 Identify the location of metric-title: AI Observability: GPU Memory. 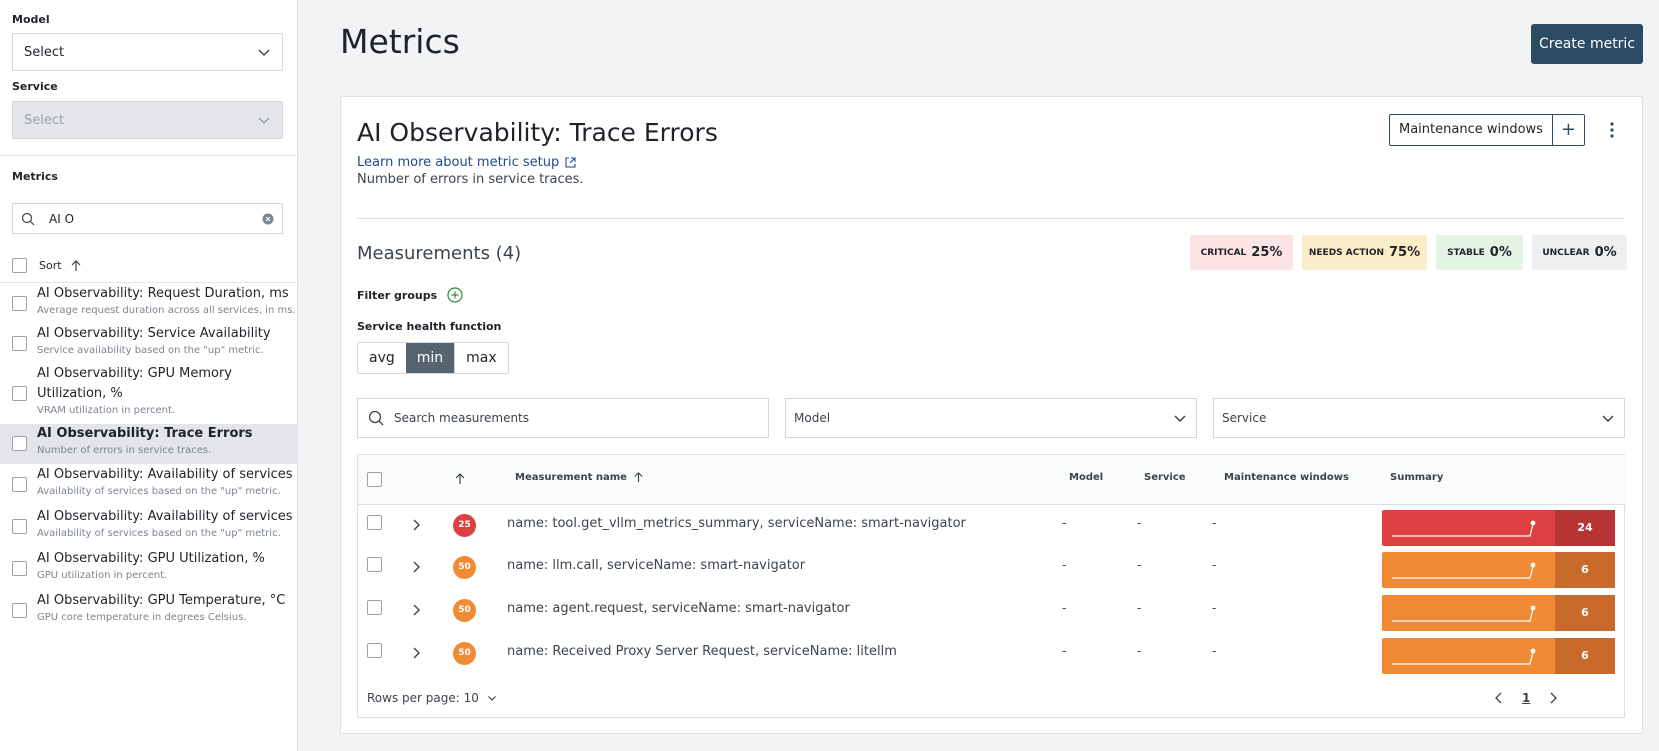
(134, 373).